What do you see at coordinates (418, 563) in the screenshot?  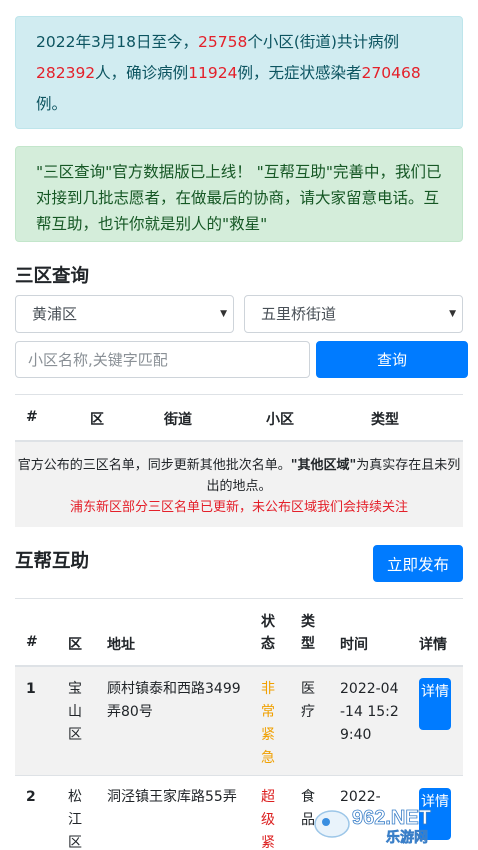 I see `publish-button: 立即发布` at bounding box center [418, 563].